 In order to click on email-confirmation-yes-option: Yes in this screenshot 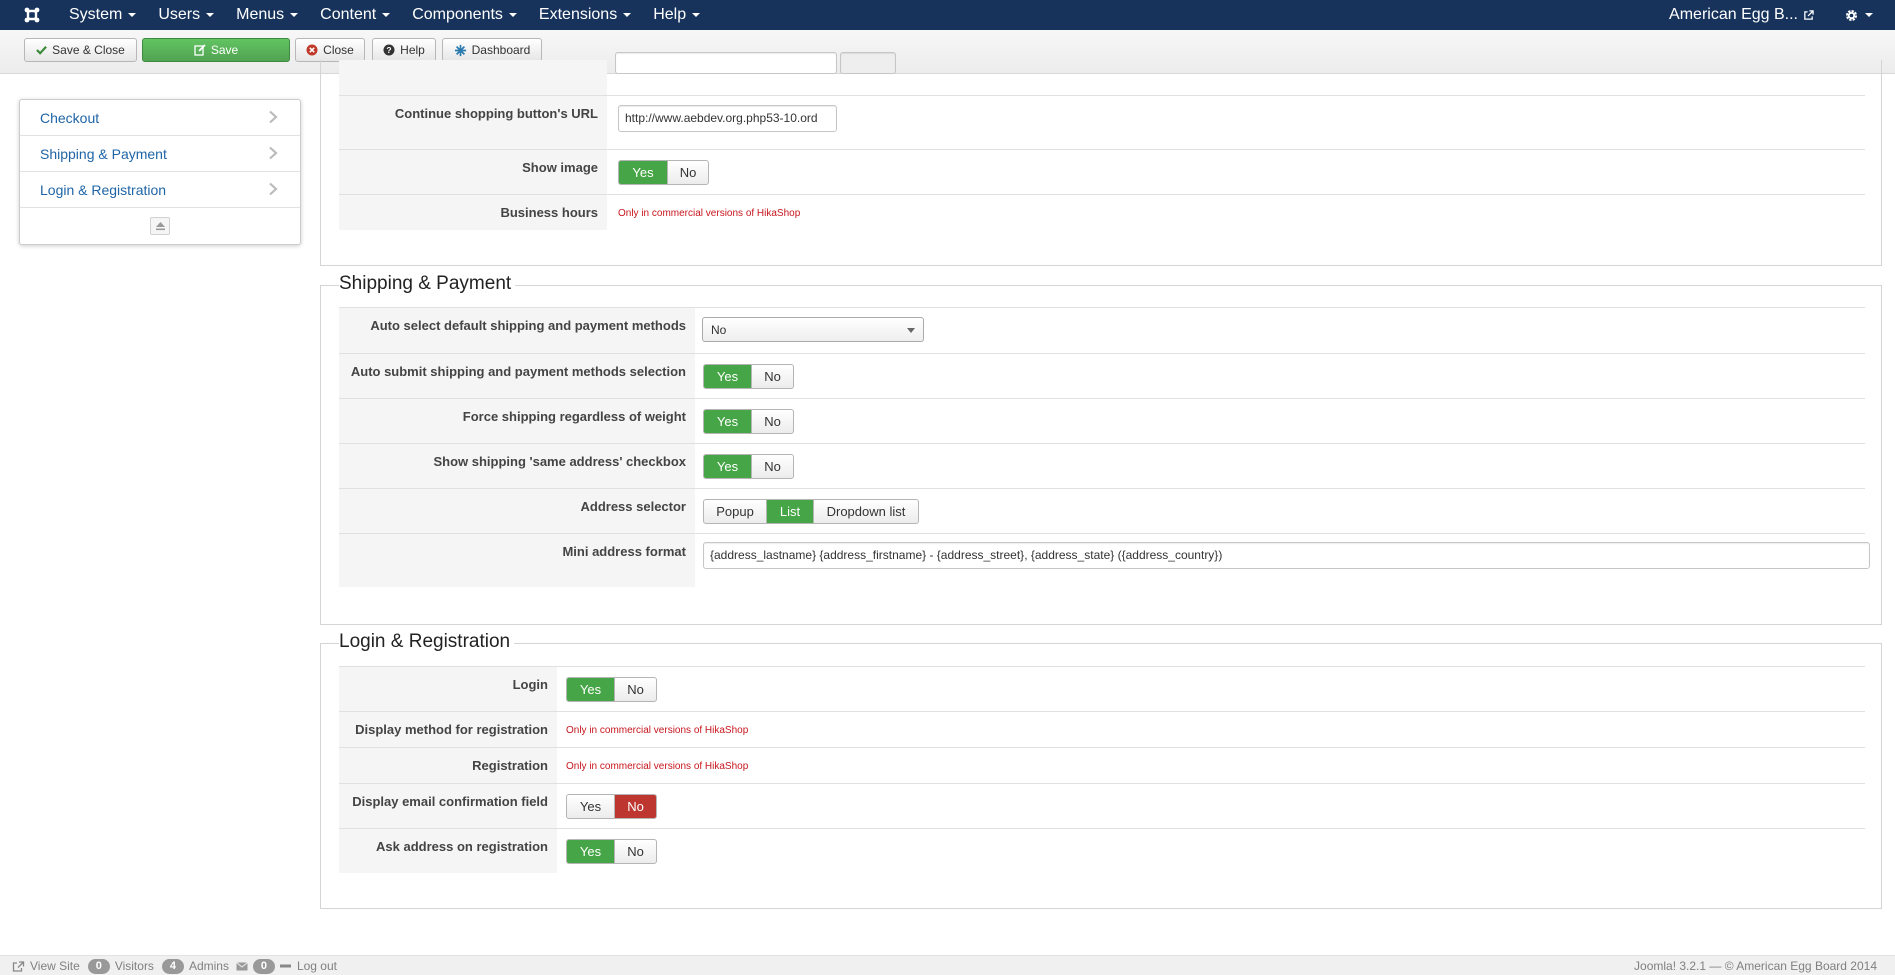, I will do `click(591, 806)`.